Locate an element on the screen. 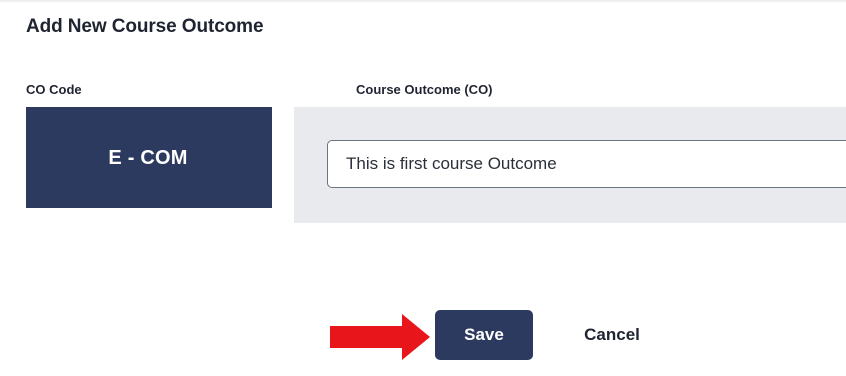  co-code-value: E - COM is located at coordinates (148, 158).